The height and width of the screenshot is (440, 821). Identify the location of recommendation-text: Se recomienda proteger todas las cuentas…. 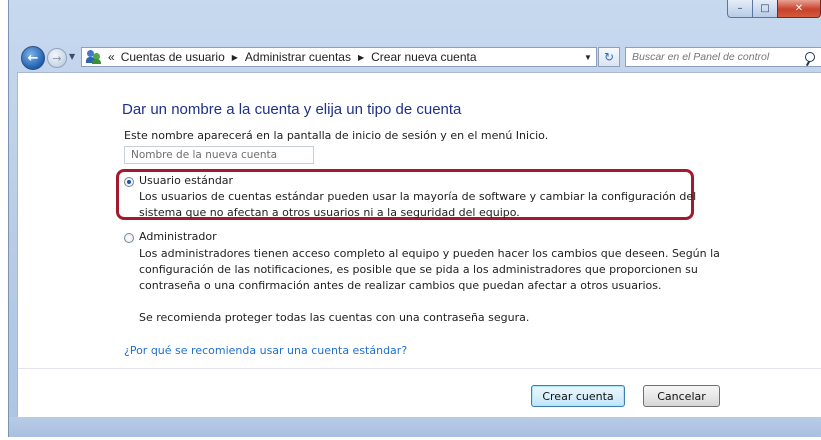
(334, 317).